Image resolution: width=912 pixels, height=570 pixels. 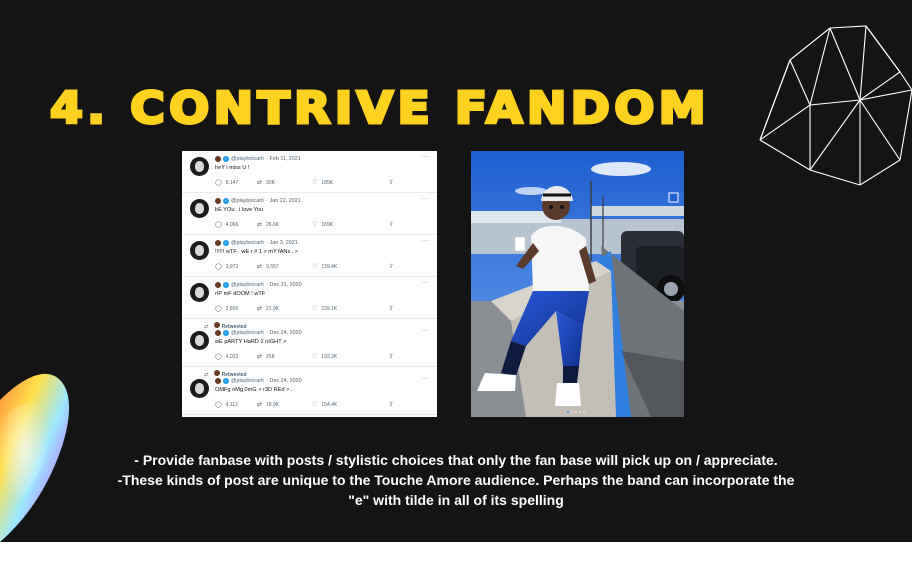 What do you see at coordinates (305, 405) in the screenshot?
I see `tweet-actions: ◯ 4,112 ⇄ 18.9K ♡ 154.4K ⇧` at bounding box center [305, 405].